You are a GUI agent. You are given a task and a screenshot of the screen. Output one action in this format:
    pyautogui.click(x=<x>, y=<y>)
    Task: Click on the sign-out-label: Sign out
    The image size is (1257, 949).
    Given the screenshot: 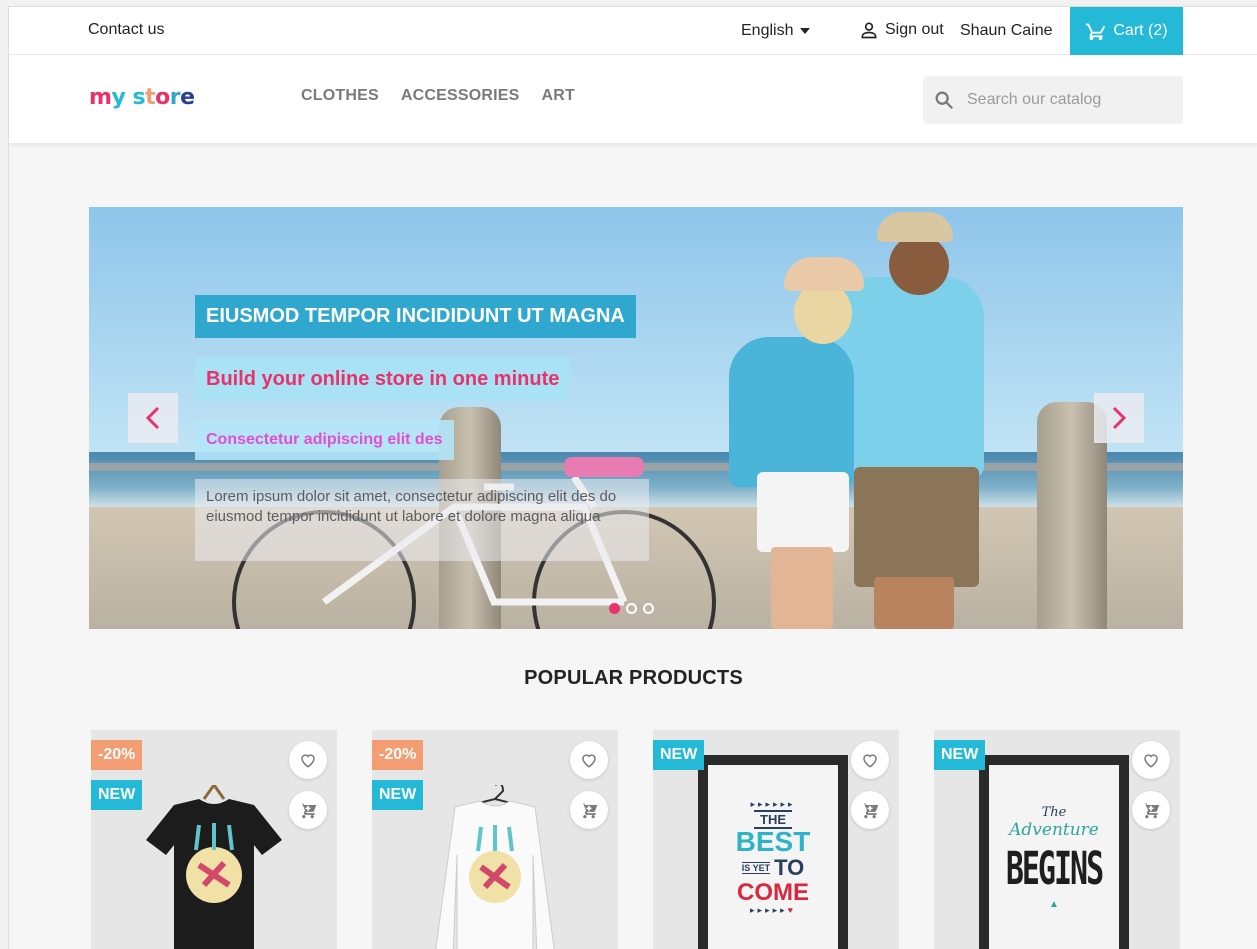 What is the action you would take?
    pyautogui.click(x=914, y=29)
    